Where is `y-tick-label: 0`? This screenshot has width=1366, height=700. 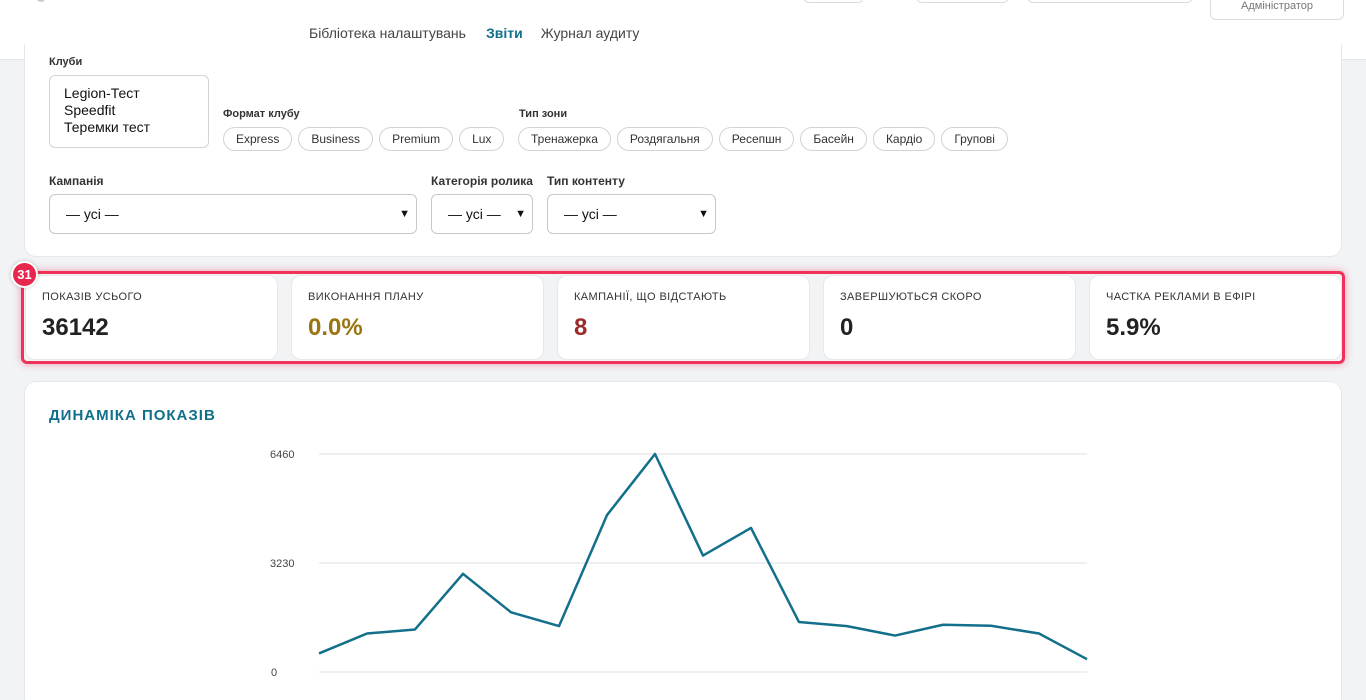
y-tick-label: 0 is located at coordinates (274, 673).